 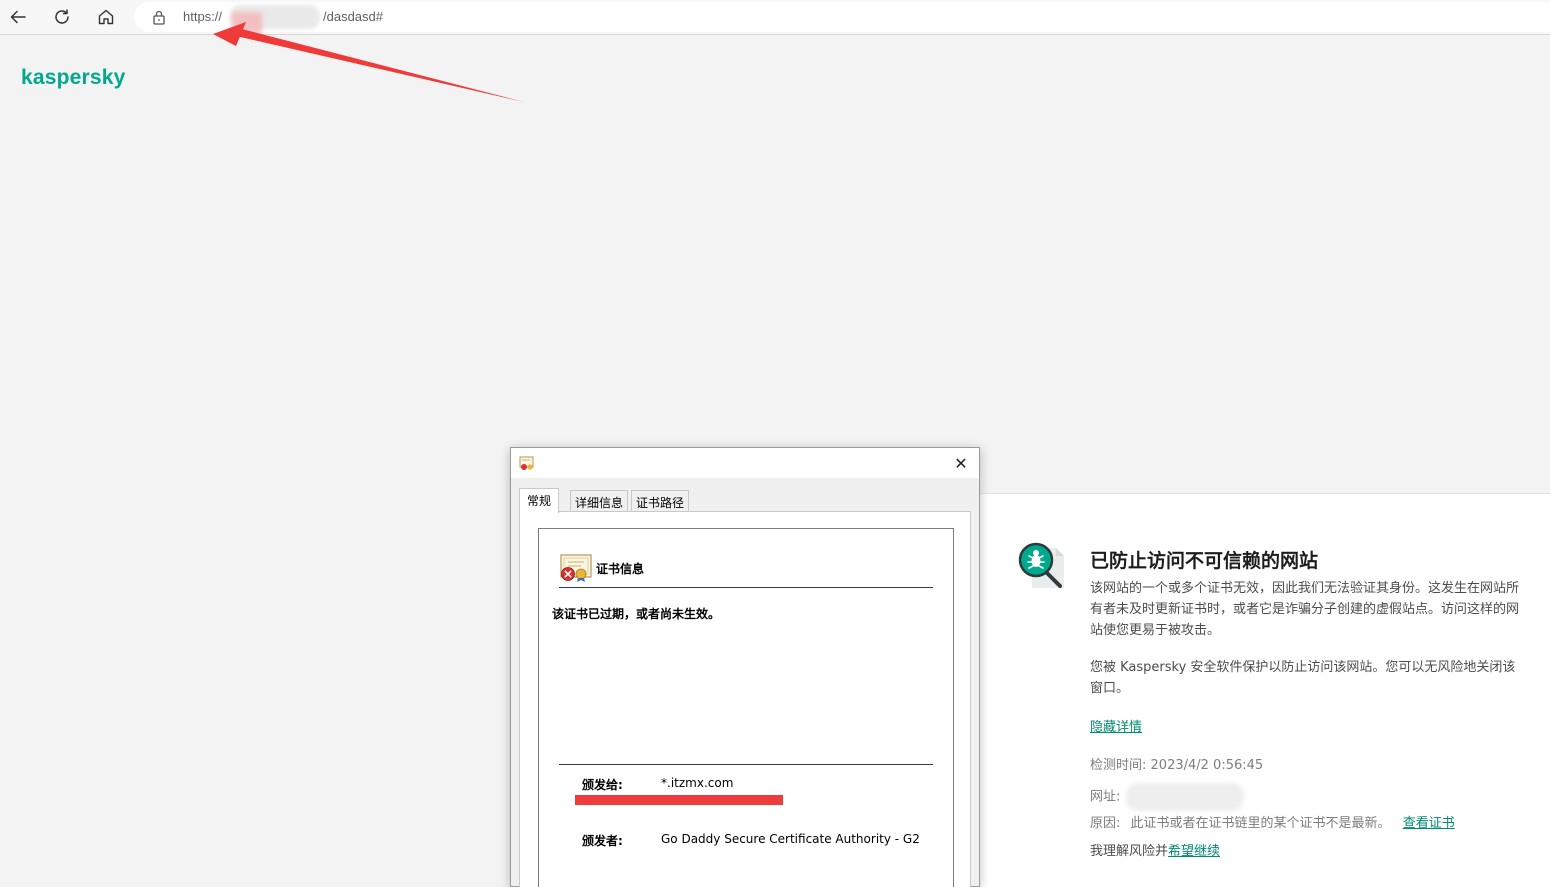 I want to click on detection-time-value: 2023/4/2 0:56:45, so click(x=1207, y=765).